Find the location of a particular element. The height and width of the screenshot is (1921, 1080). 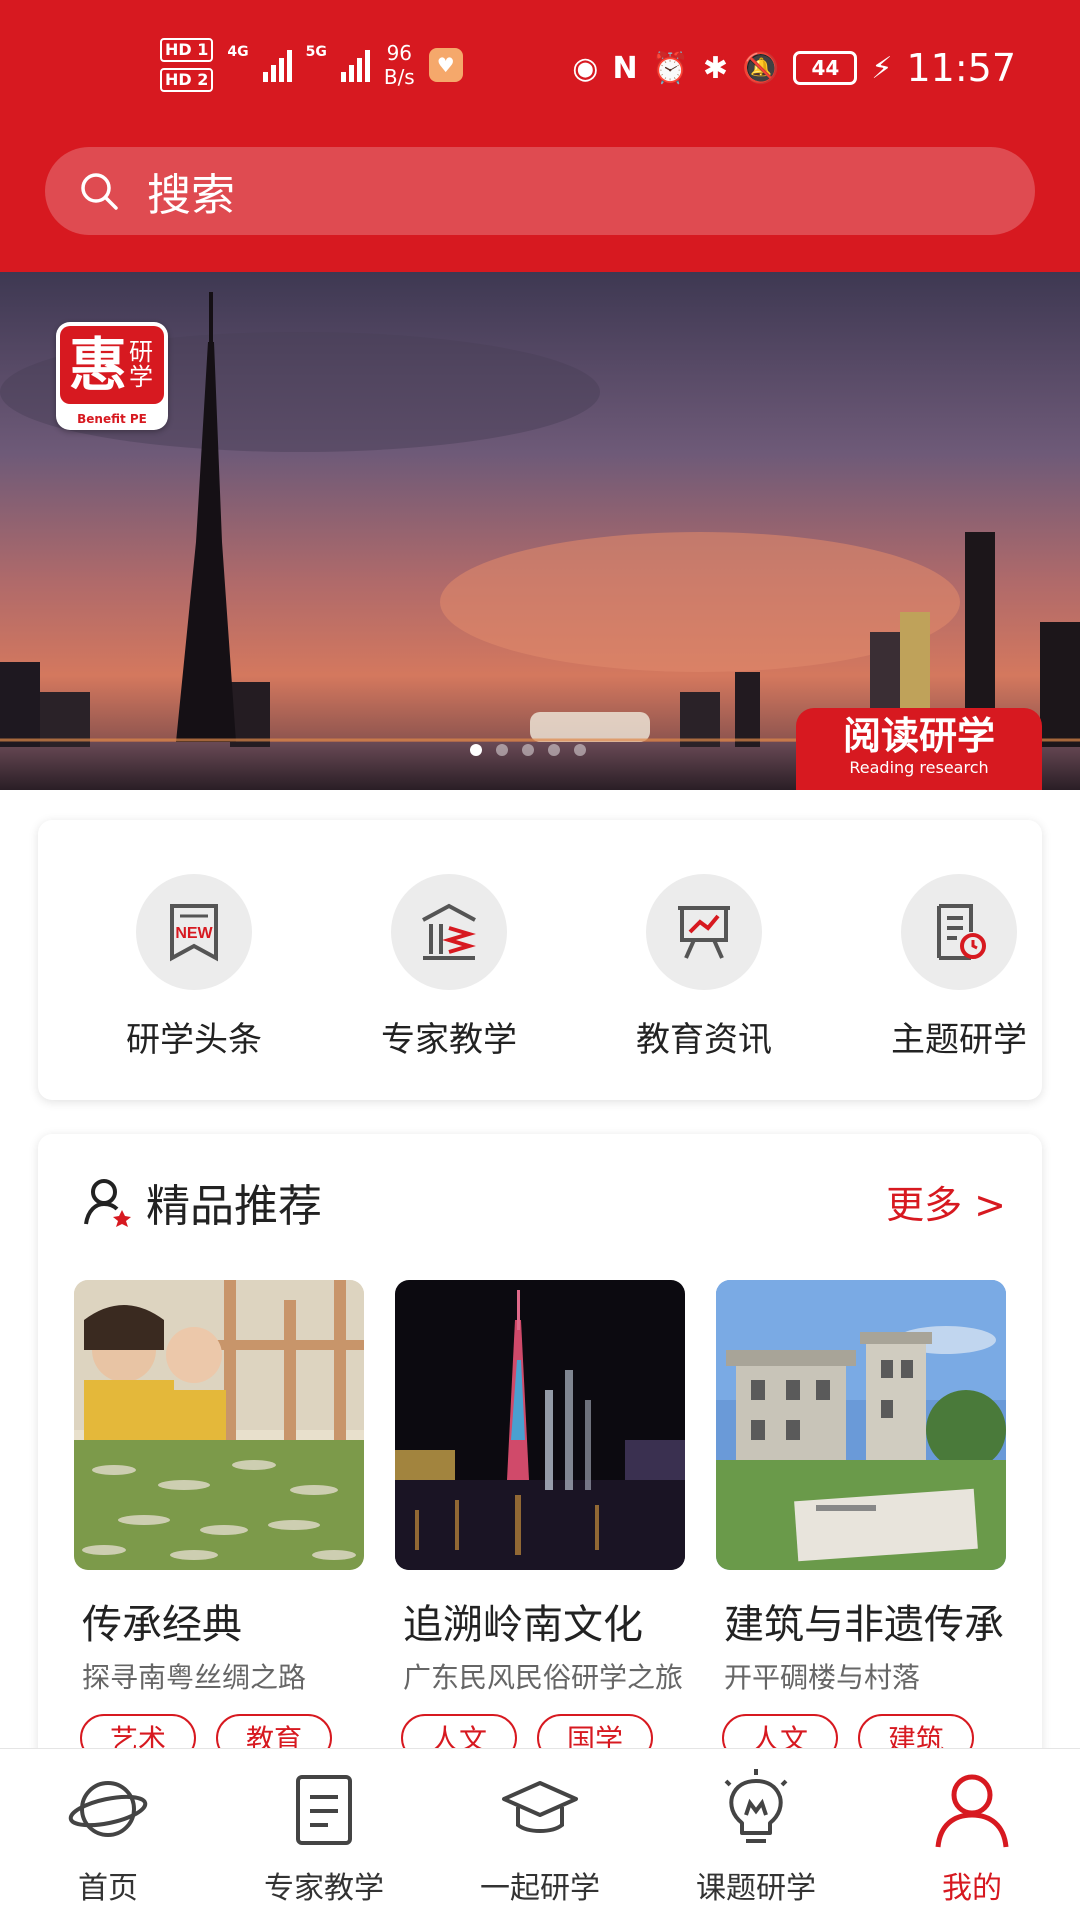

quick-nav-news: 教育资讯 is located at coordinates (704, 967).